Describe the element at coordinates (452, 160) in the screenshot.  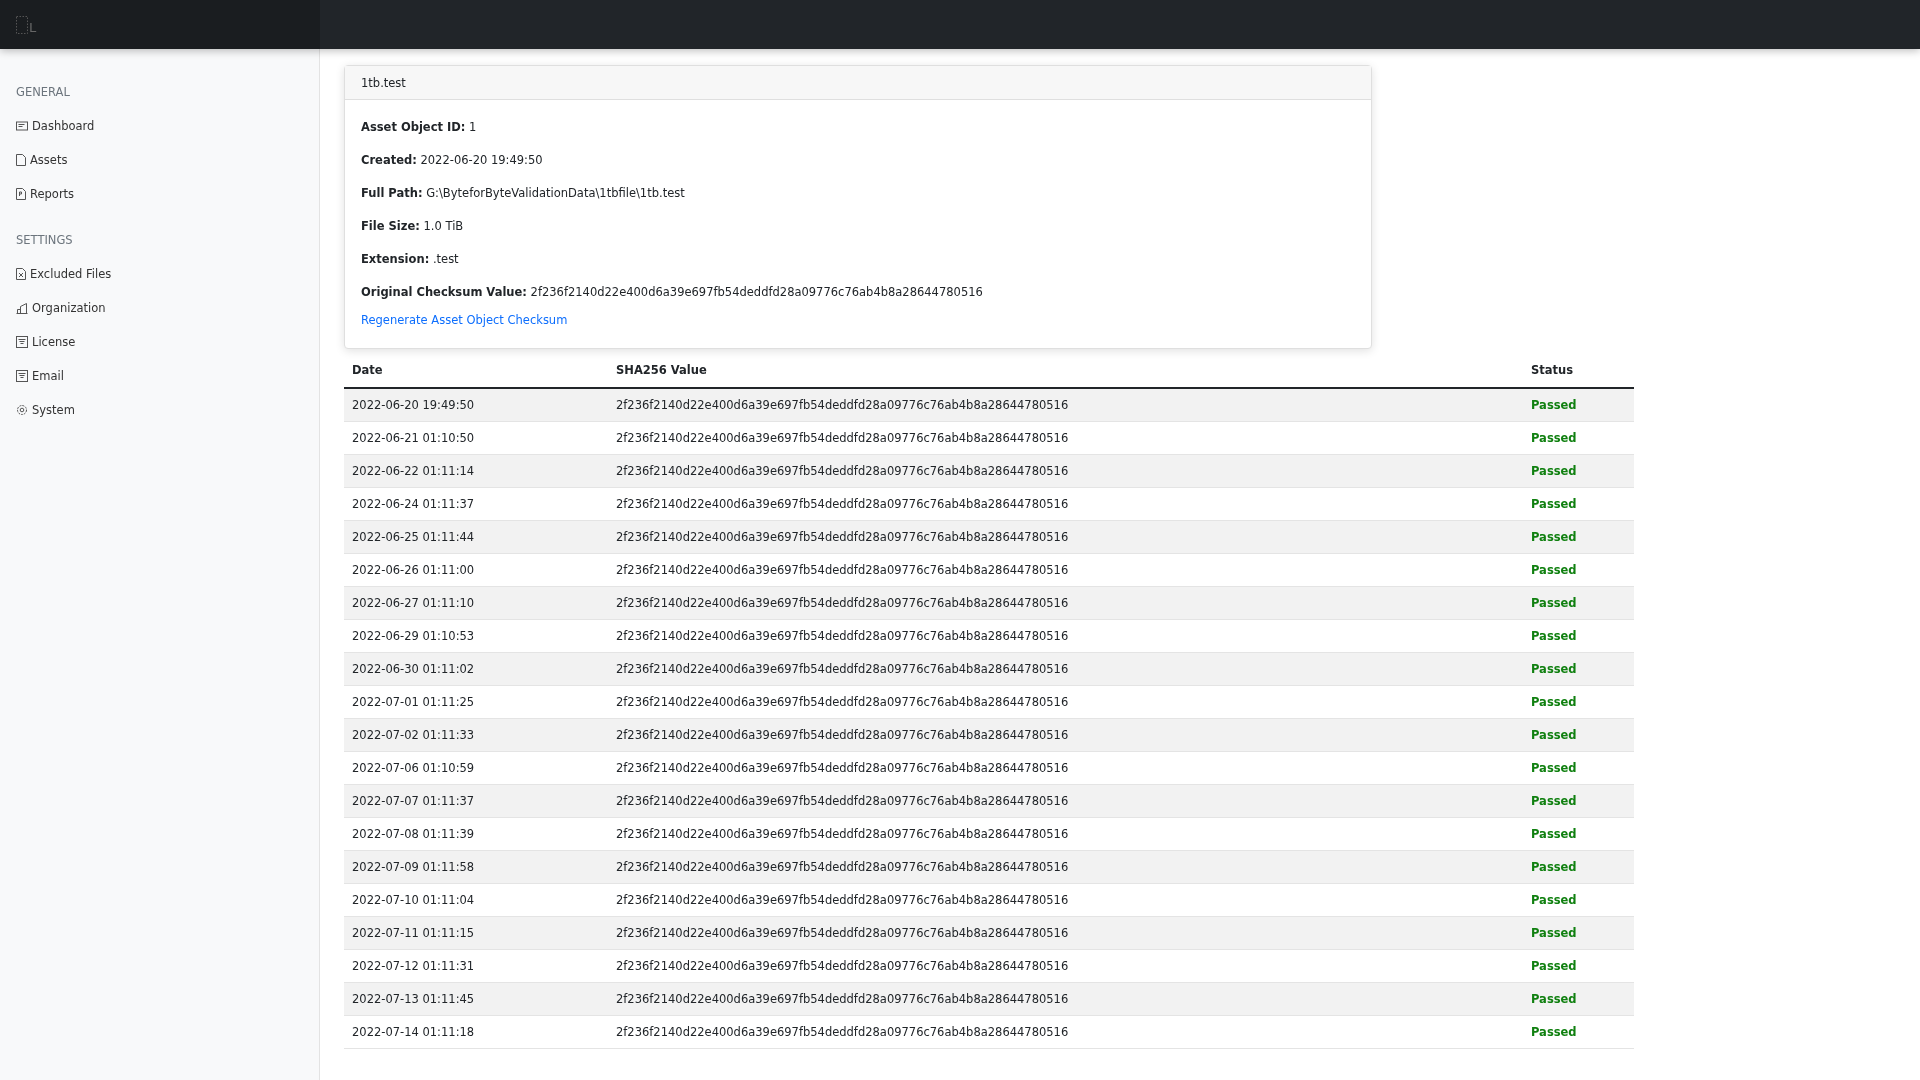
I see `asset-detail: Created: 2022-06-20 19:49:50` at that location.